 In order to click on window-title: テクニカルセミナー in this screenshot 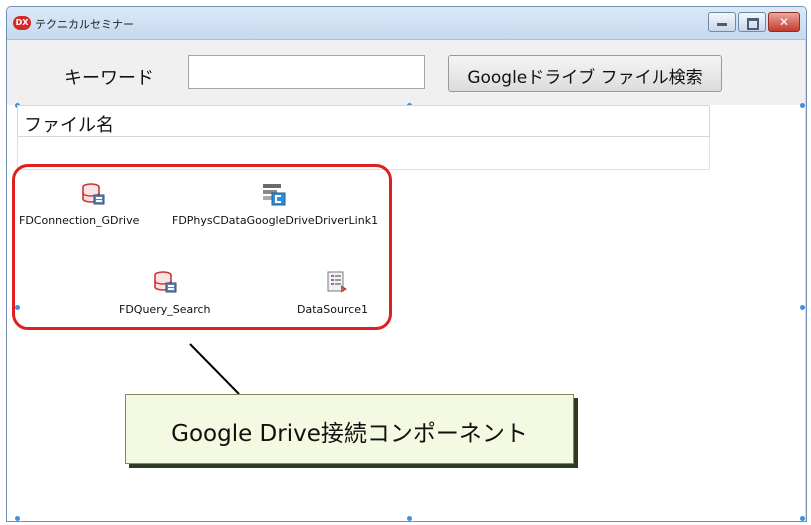, I will do `click(84, 24)`.